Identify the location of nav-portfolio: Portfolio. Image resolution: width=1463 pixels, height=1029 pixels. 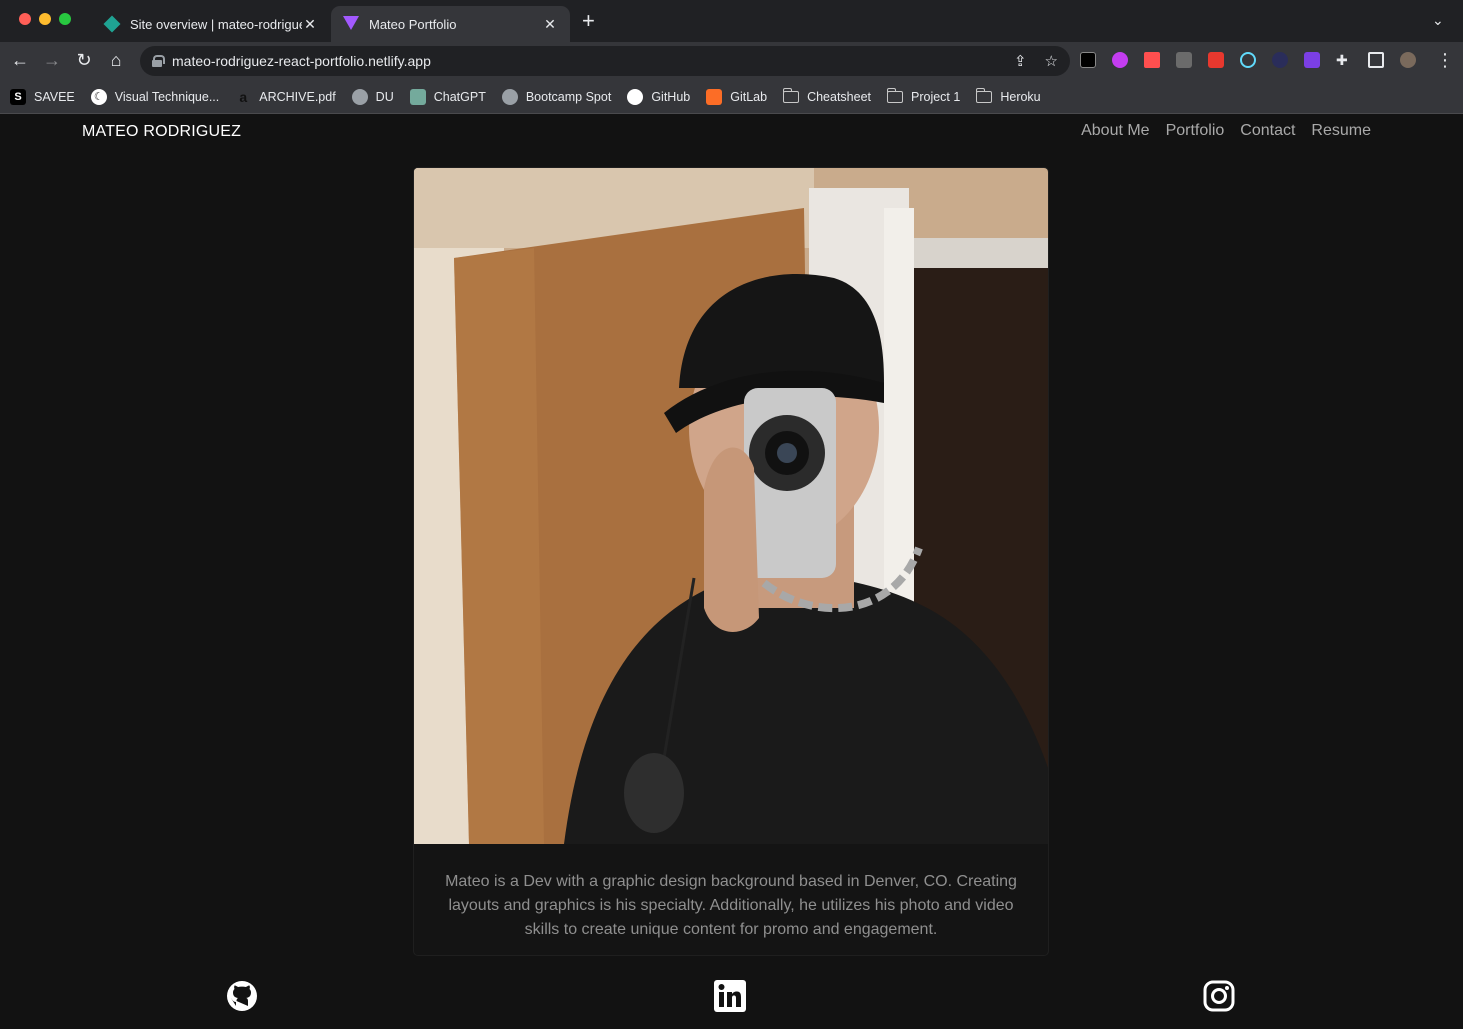
(1195, 131).